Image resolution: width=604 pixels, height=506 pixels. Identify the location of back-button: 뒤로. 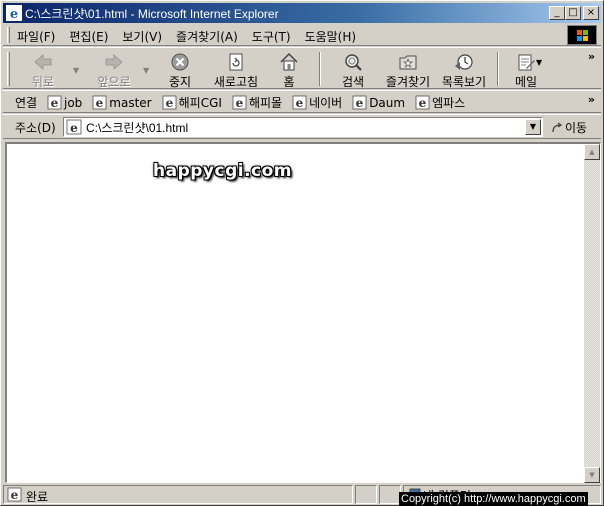
(43, 69).